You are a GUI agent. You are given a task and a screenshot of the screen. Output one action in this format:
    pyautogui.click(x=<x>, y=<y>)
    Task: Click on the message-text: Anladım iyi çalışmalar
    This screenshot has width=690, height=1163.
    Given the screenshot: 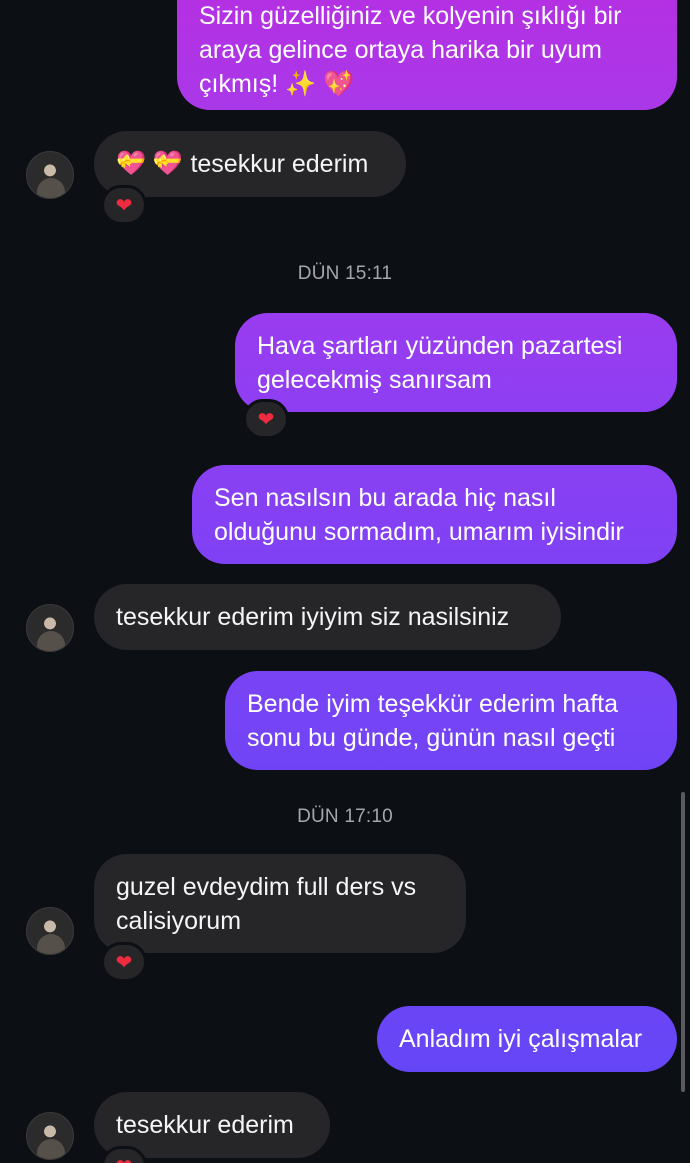 What is the action you would take?
    pyautogui.click(x=521, y=1039)
    